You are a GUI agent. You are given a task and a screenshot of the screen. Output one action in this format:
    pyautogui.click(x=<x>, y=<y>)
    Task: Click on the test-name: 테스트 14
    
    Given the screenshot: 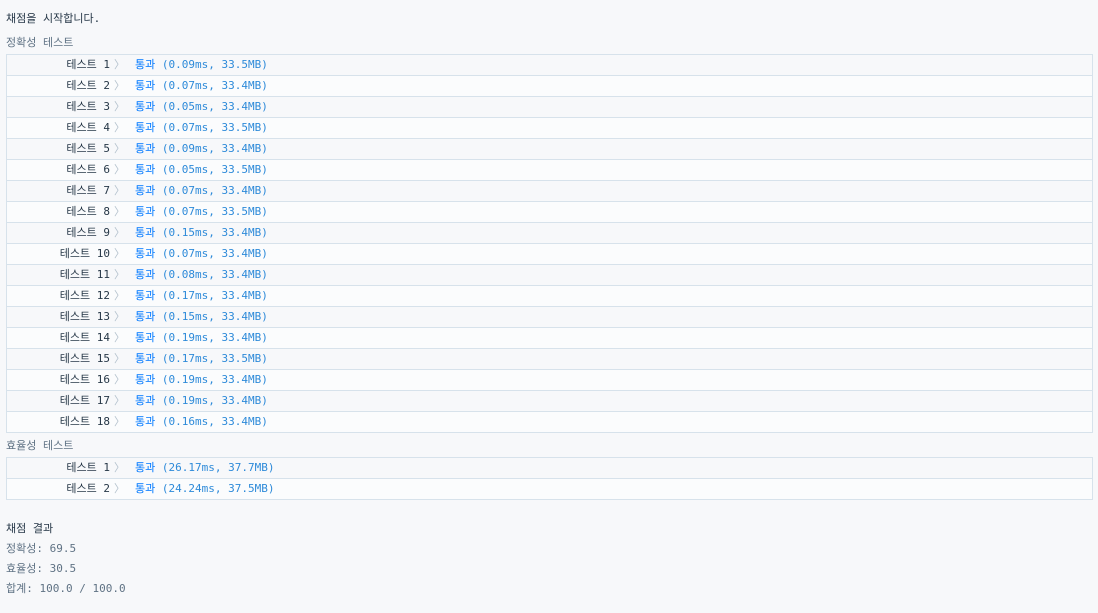 What is the action you would take?
    pyautogui.click(x=84, y=337)
    